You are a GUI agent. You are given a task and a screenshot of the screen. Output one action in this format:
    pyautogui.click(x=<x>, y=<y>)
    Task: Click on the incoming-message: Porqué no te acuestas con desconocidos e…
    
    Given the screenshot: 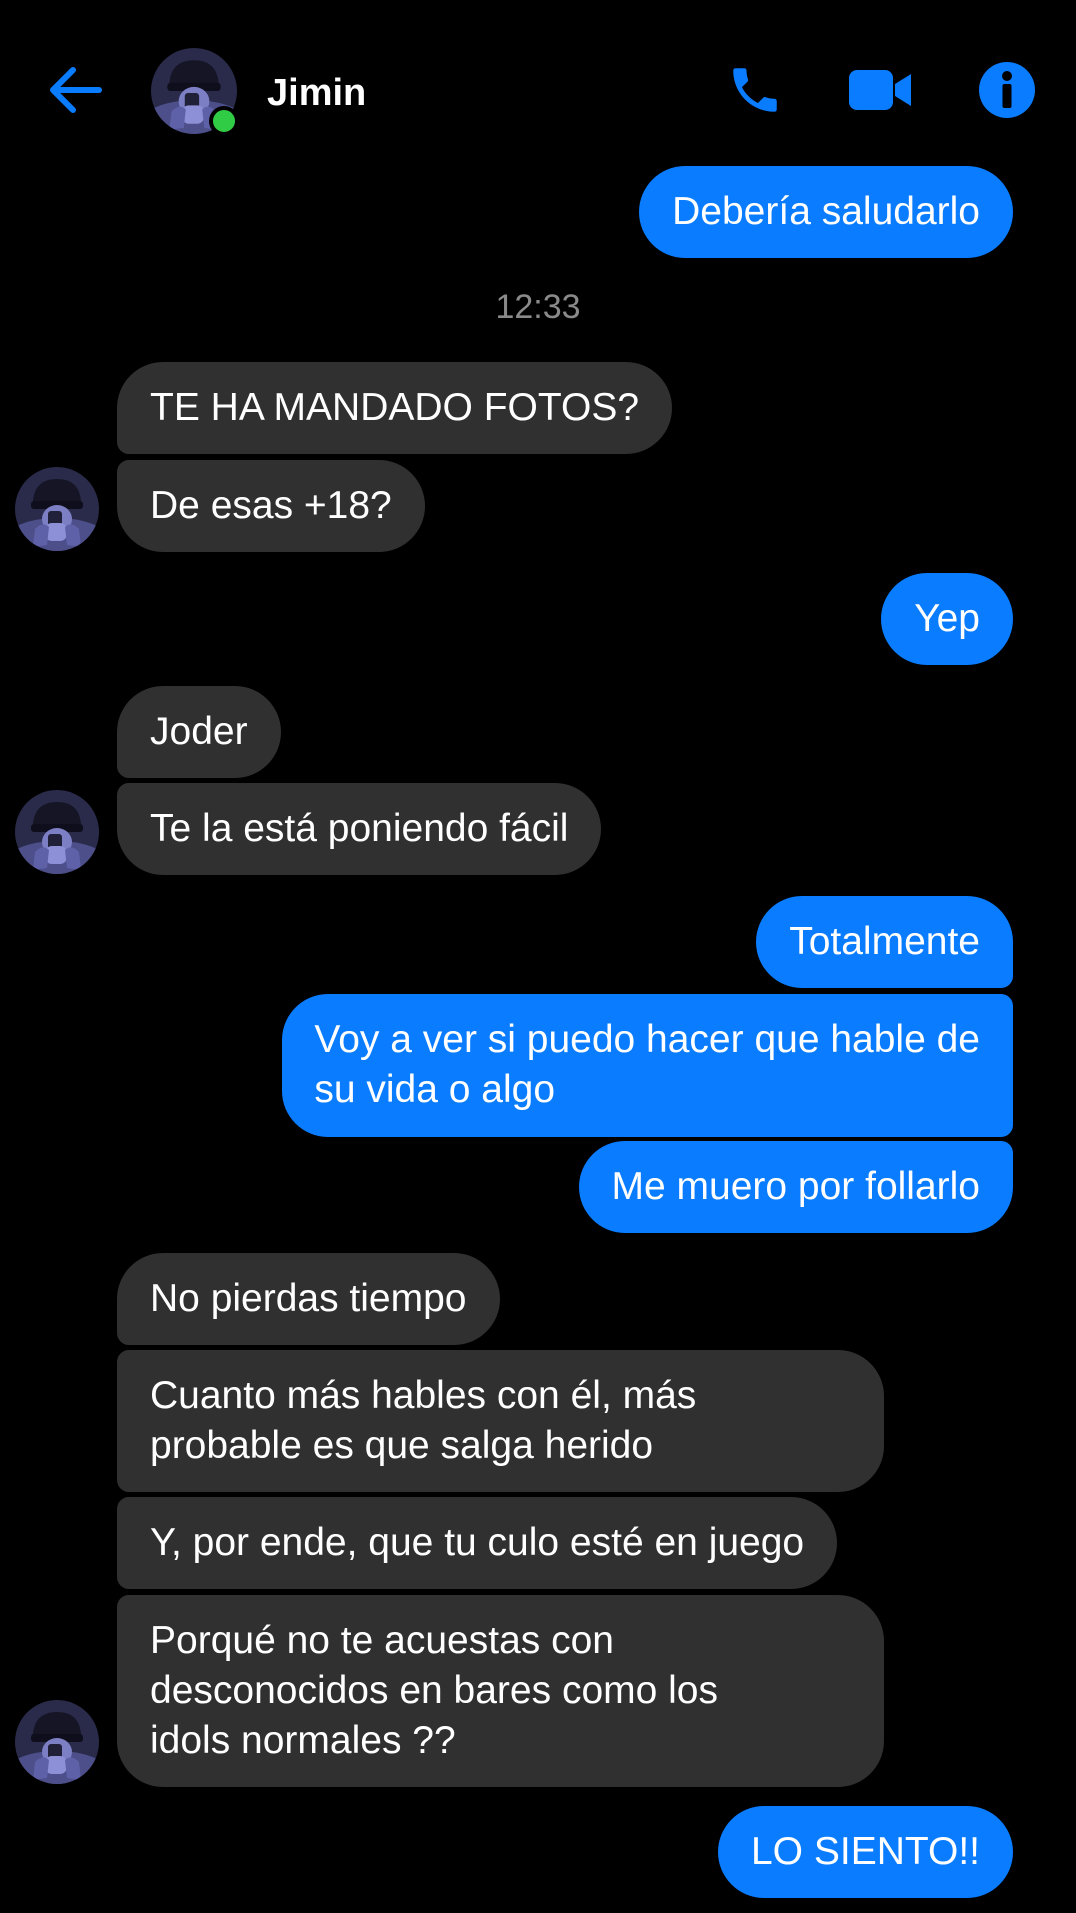 What is the action you would take?
    pyautogui.click(x=500, y=1691)
    